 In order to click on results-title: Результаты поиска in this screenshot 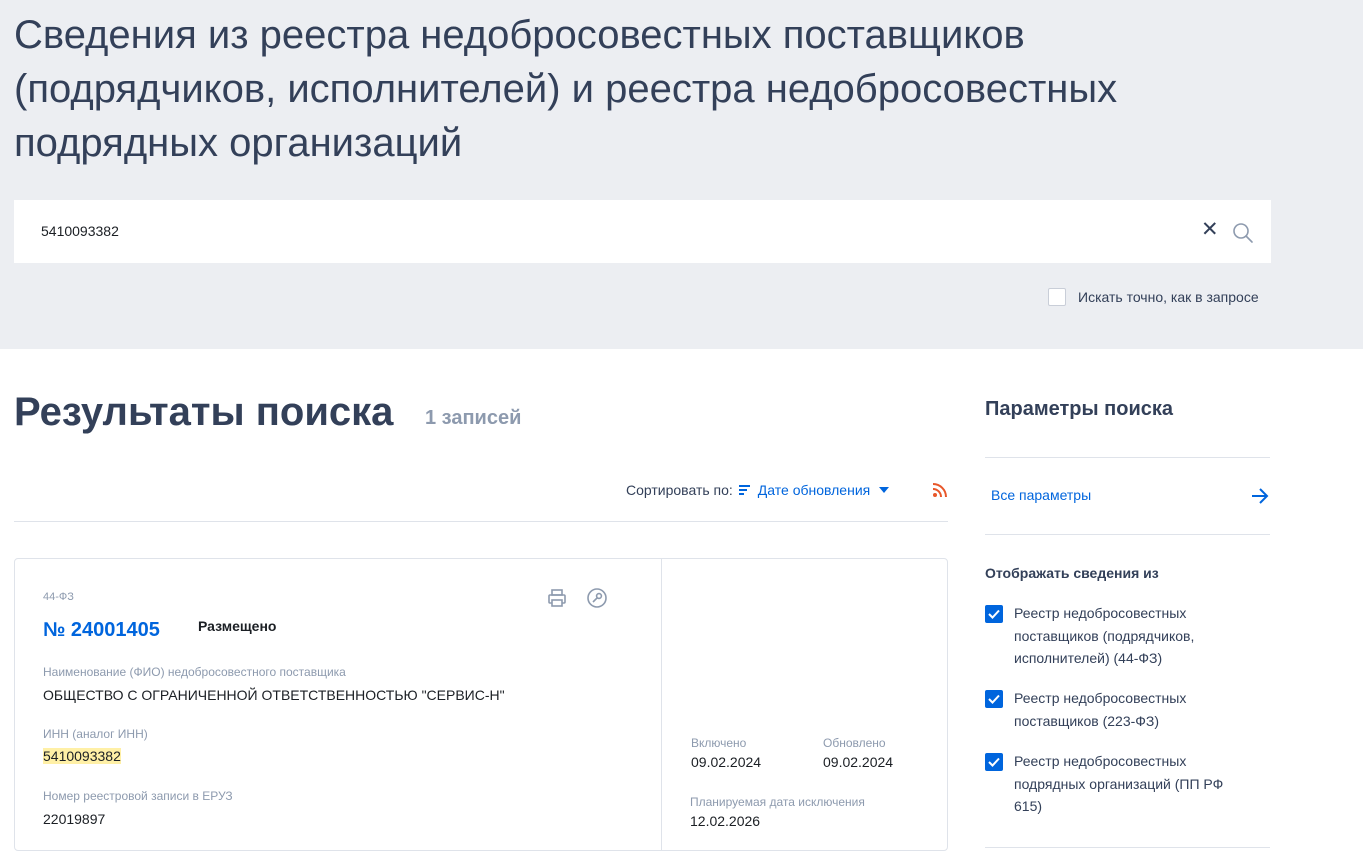, I will do `click(204, 412)`.